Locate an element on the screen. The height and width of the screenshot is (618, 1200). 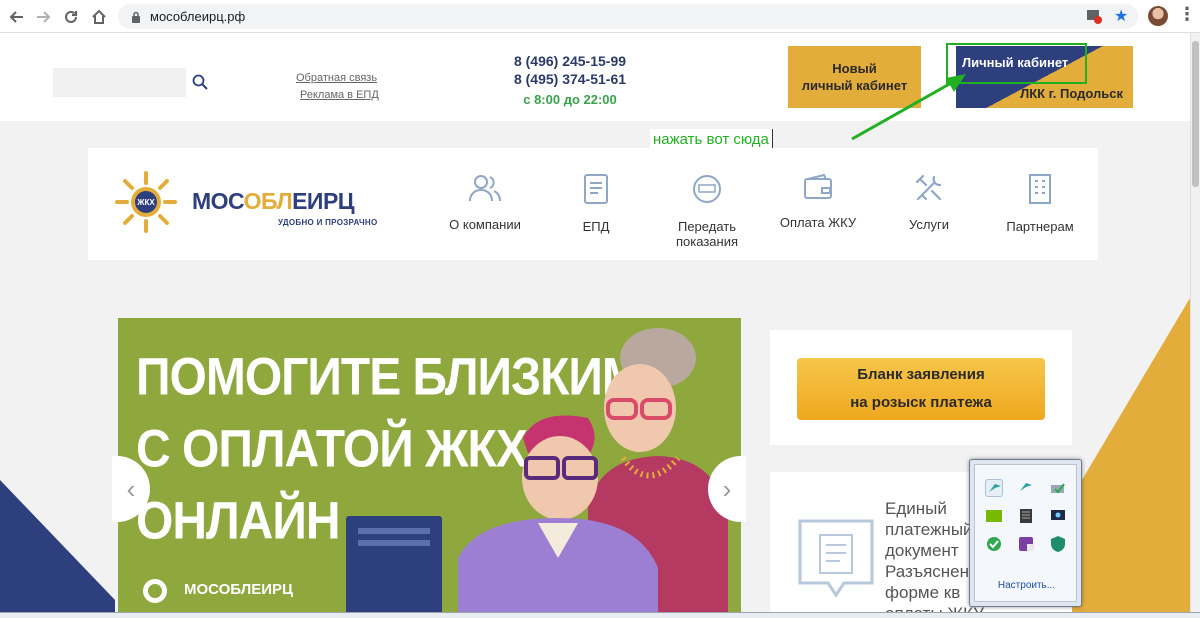
phone-number-1: 8 (496) 245-15-99 is located at coordinates (570, 61).